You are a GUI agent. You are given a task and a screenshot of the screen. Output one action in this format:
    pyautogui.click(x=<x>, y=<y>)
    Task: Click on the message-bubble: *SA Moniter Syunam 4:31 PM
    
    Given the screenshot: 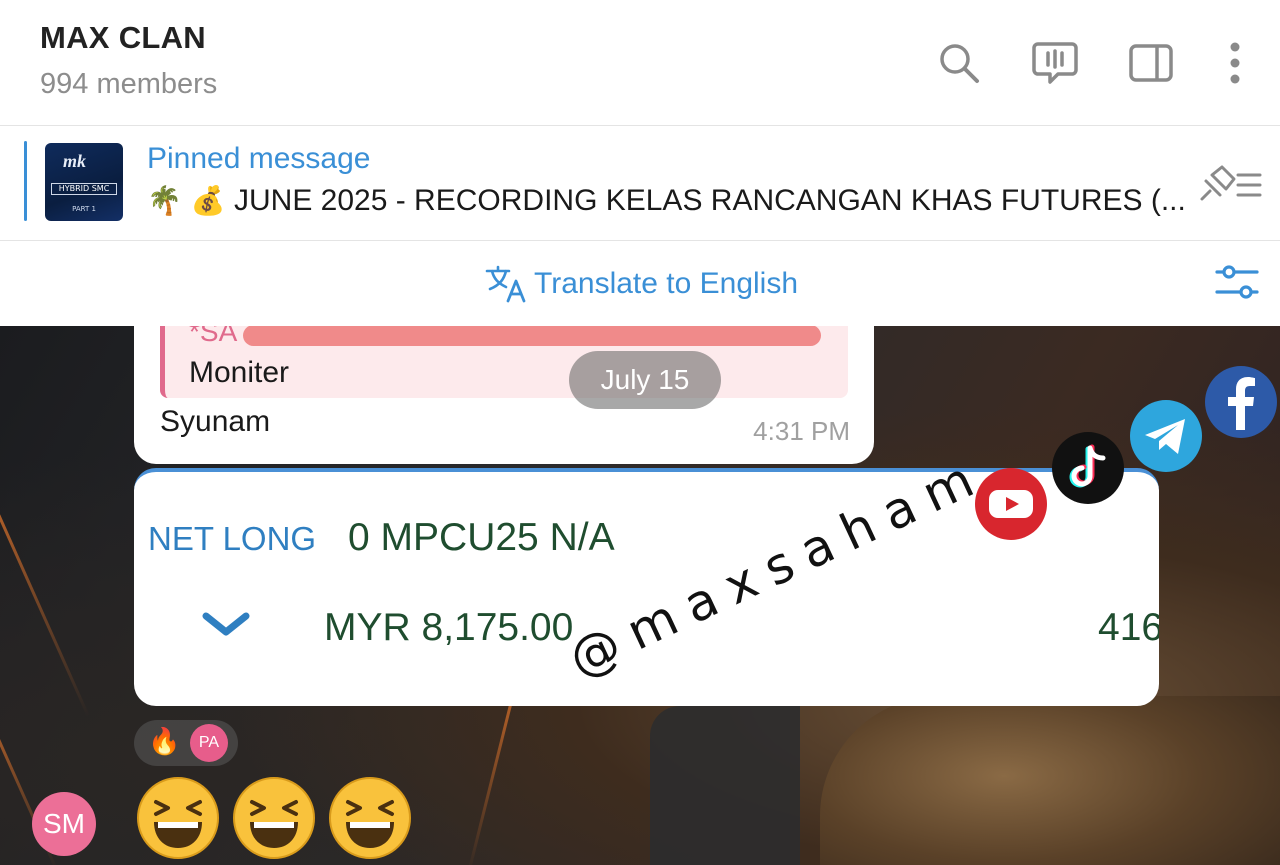 What is the action you would take?
    pyautogui.click(x=504, y=395)
    